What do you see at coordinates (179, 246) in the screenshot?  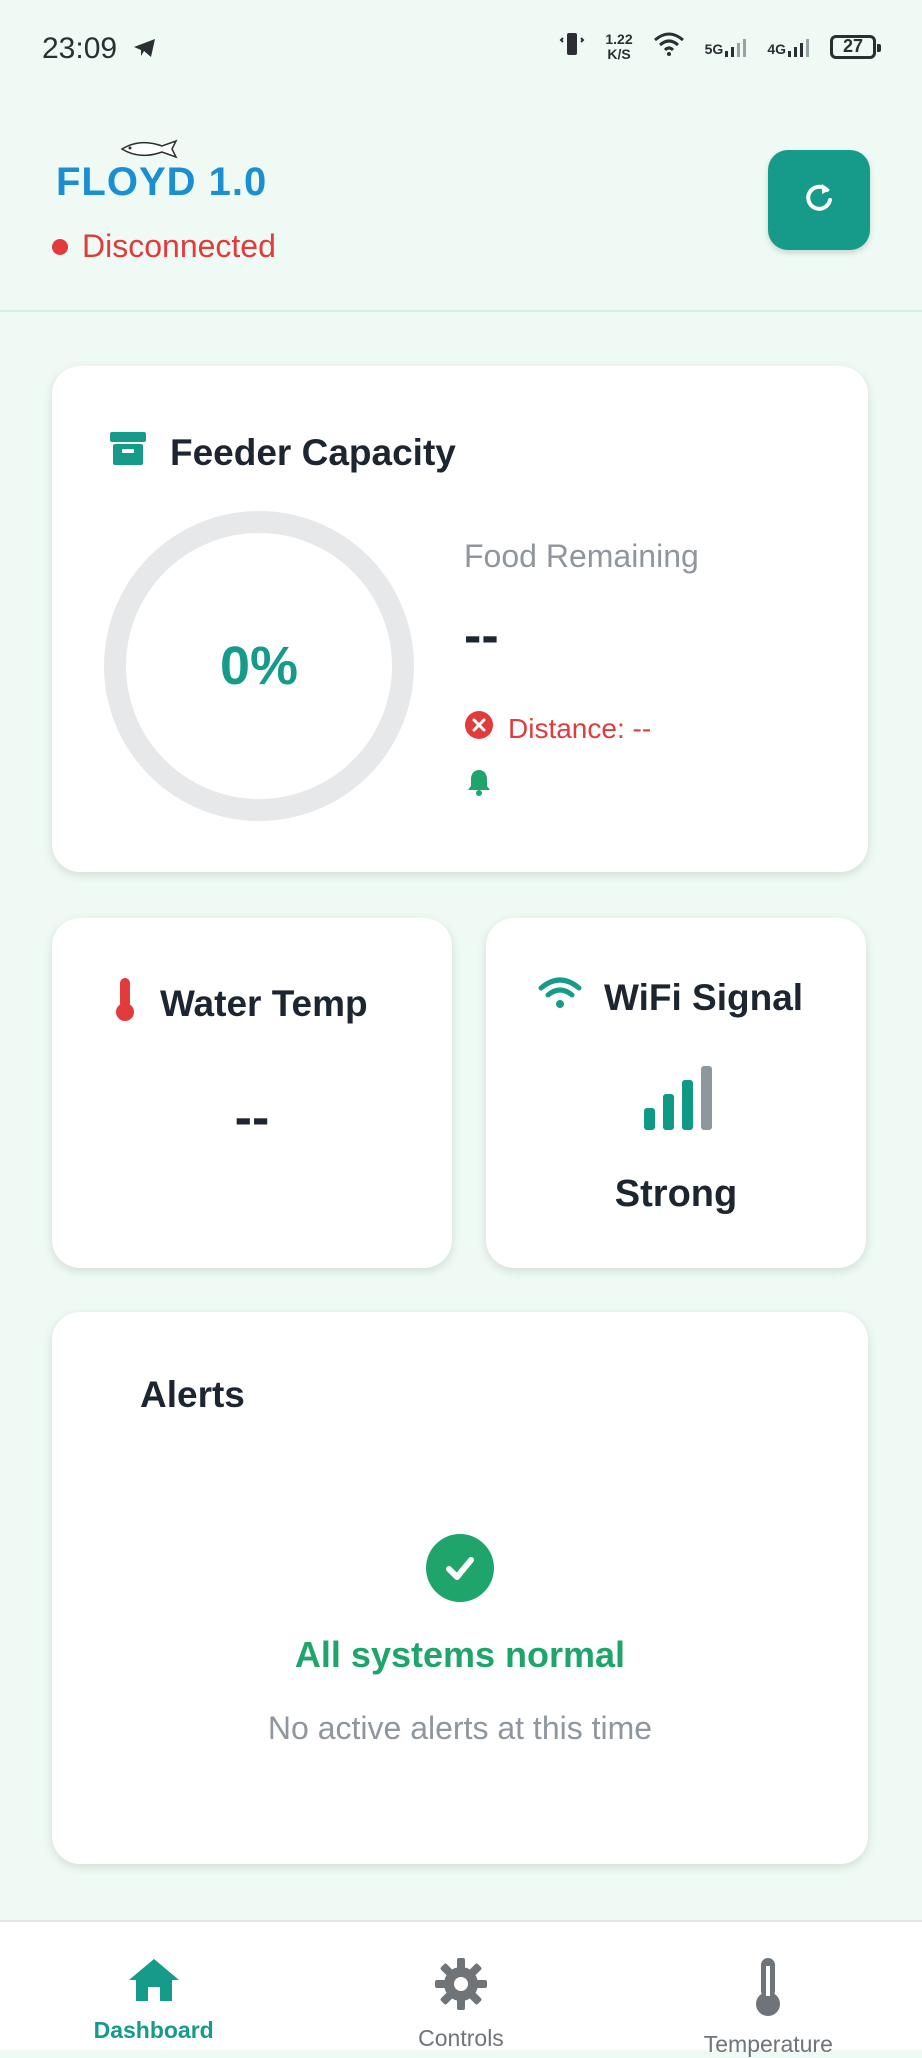 I see `connection-status-text: Disconnected` at bounding box center [179, 246].